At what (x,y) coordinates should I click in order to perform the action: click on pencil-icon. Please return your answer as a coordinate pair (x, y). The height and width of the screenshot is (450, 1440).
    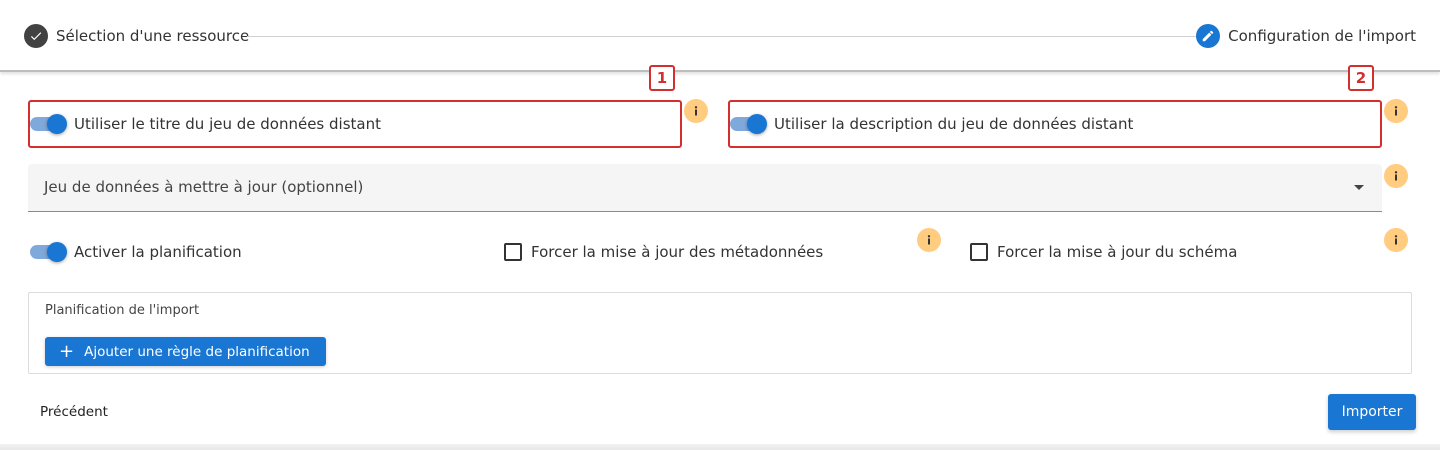
    Looking at the image, I should click on (1208, 36).